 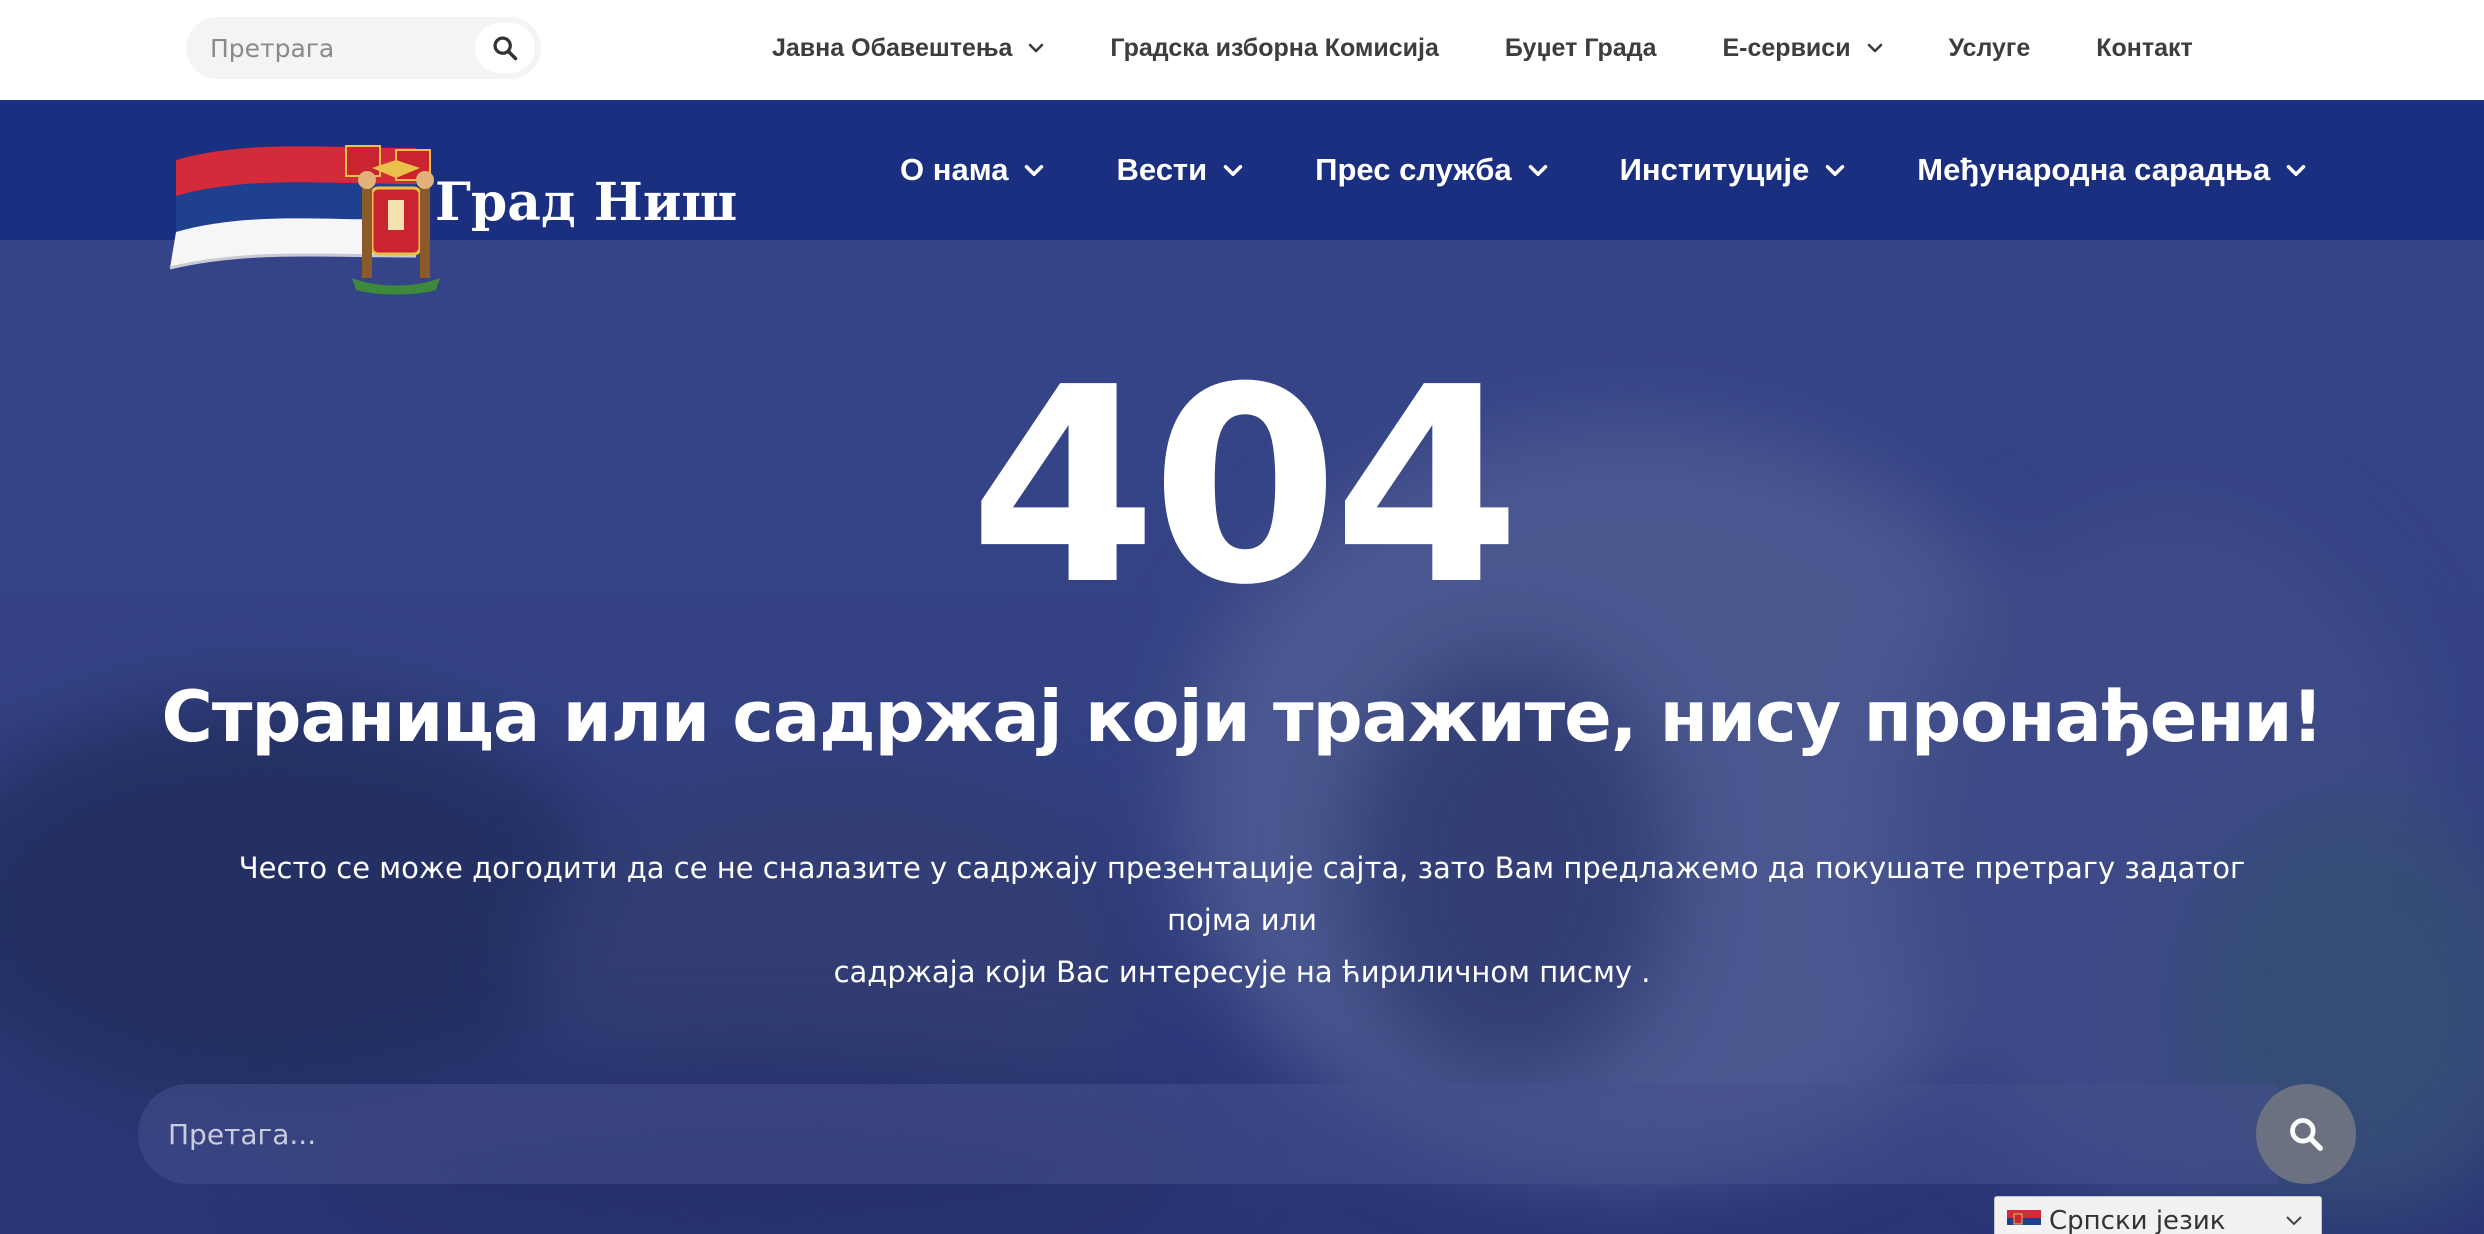 I want to click on top-nav-item-label: Услуге, so click(x=1989, y=47).